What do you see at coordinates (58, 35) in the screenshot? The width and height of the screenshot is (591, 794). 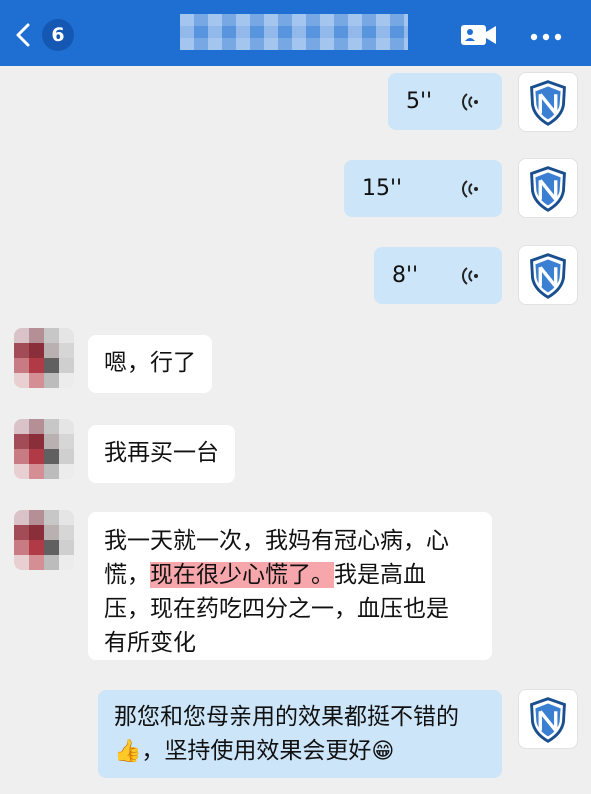 I see `unread-count-badge: 6` at bounding box center [58, 35].